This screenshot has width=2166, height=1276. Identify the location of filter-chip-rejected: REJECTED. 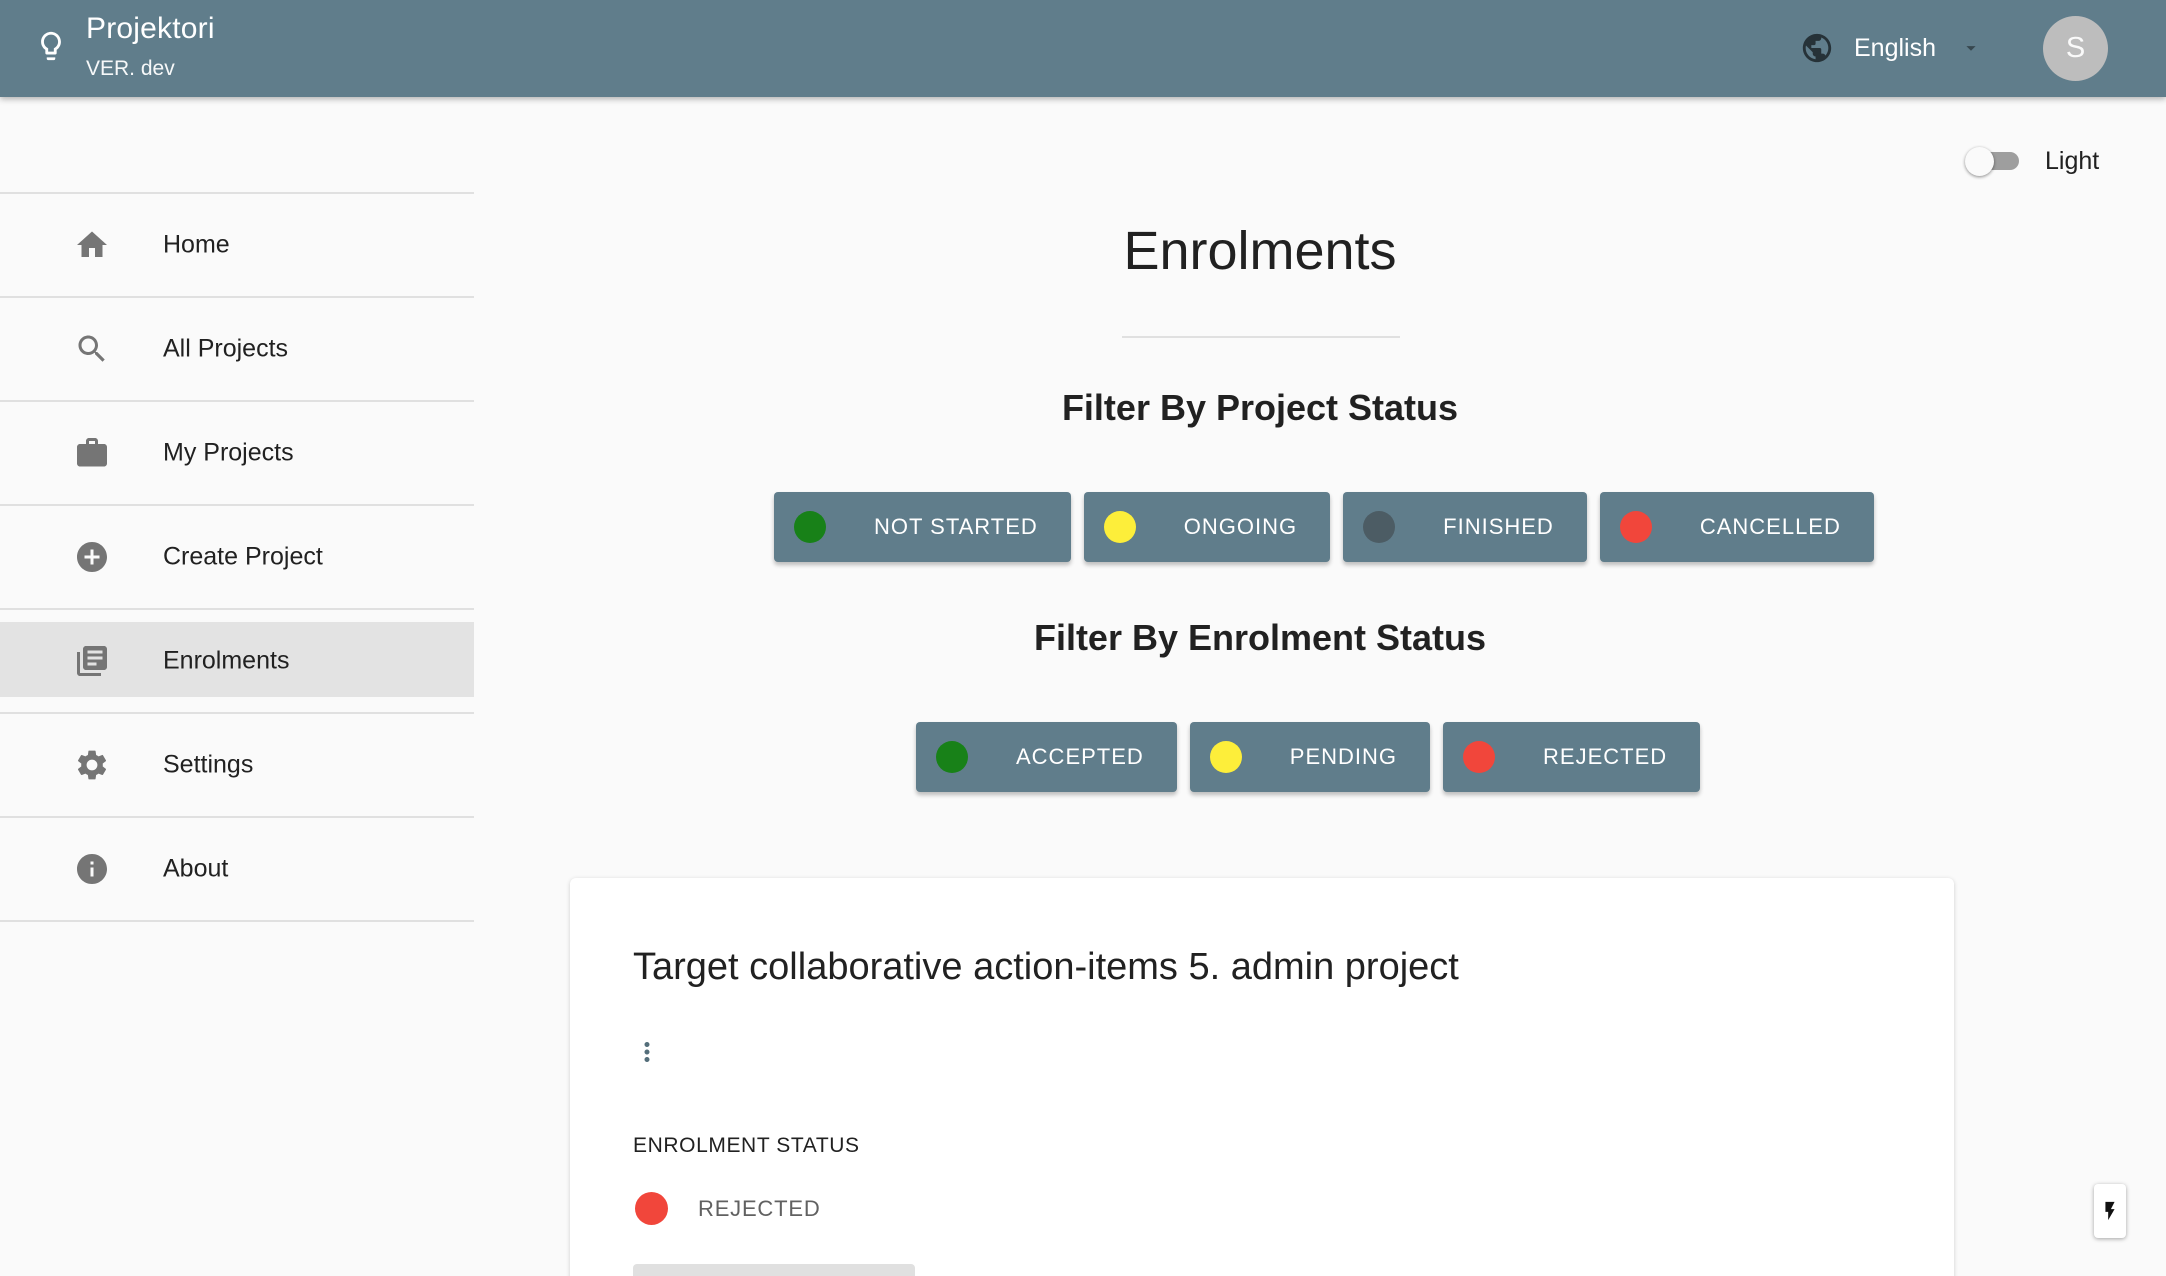
(1572, 757).